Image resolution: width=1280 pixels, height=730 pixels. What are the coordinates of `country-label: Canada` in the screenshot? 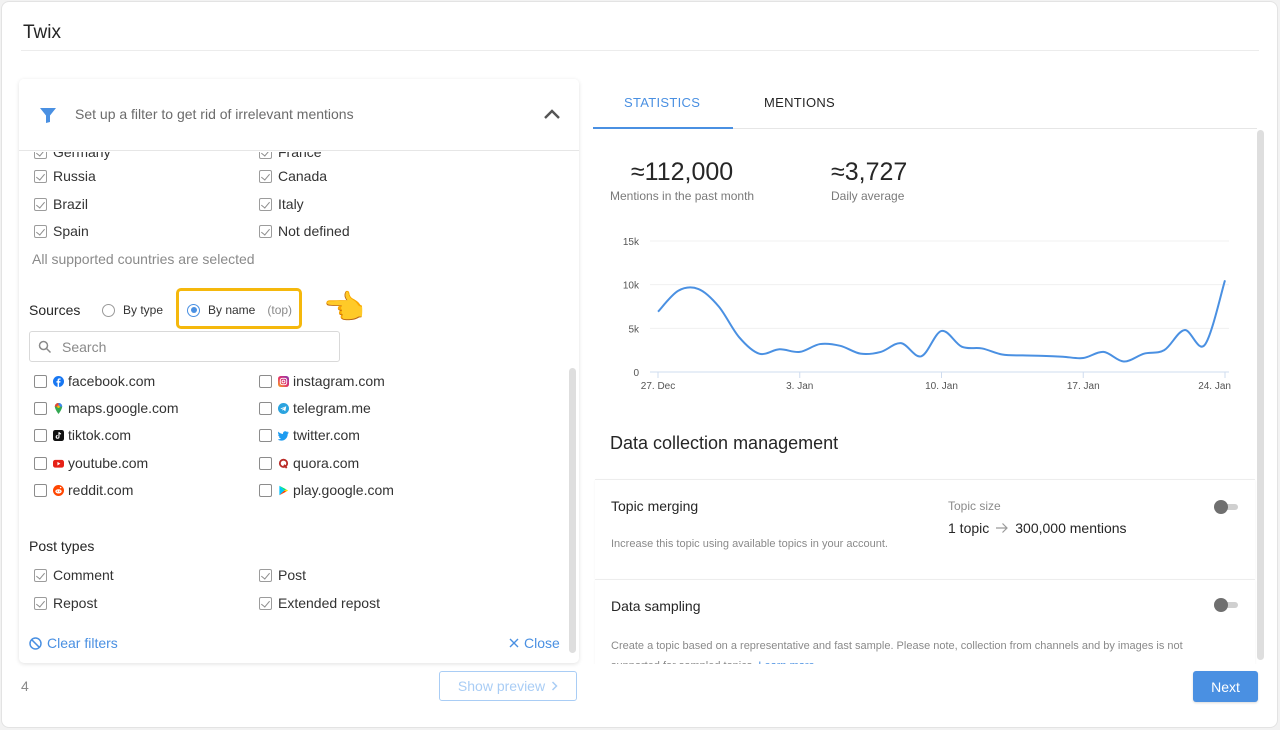 It's located at (303, 176).